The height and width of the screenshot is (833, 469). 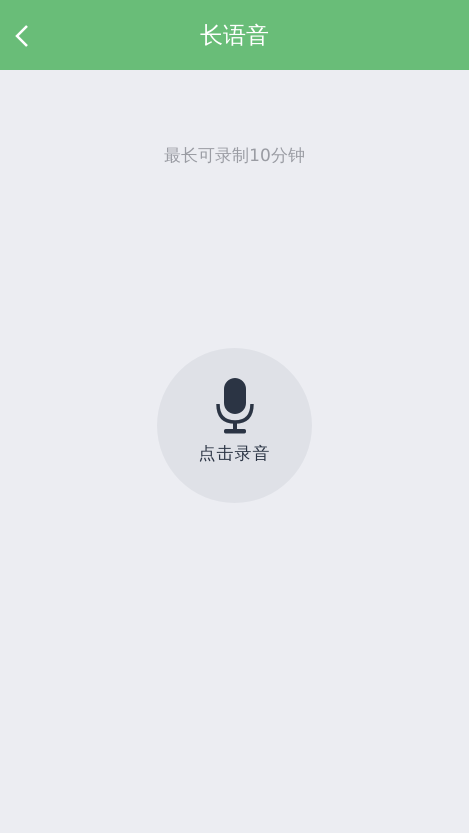 What do you see at coordinates (22, 36) in the screenshot?
I see `back-button` at bounding box center [22, 36].